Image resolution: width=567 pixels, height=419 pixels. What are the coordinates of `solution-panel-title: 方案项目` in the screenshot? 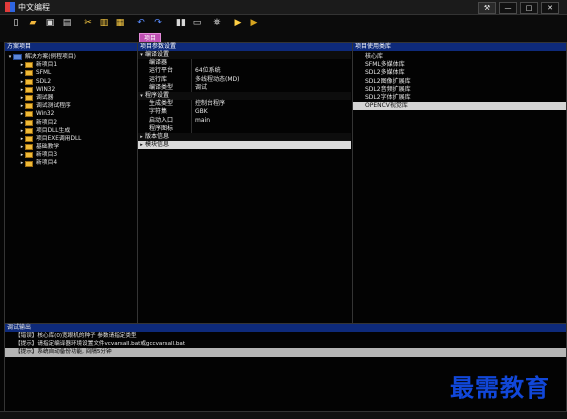 It's located at (71, 47).